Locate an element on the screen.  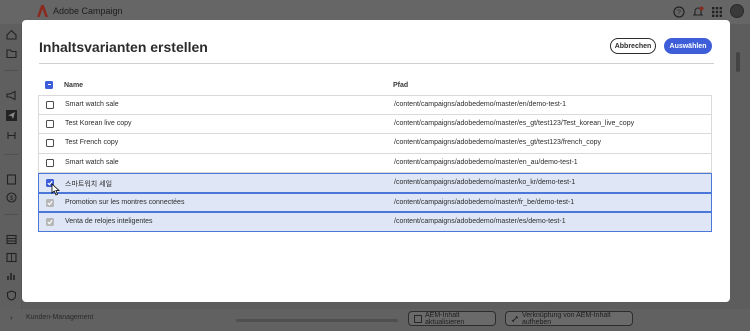
cancel-button: Abbrechen is located at coordinates (633, 46).